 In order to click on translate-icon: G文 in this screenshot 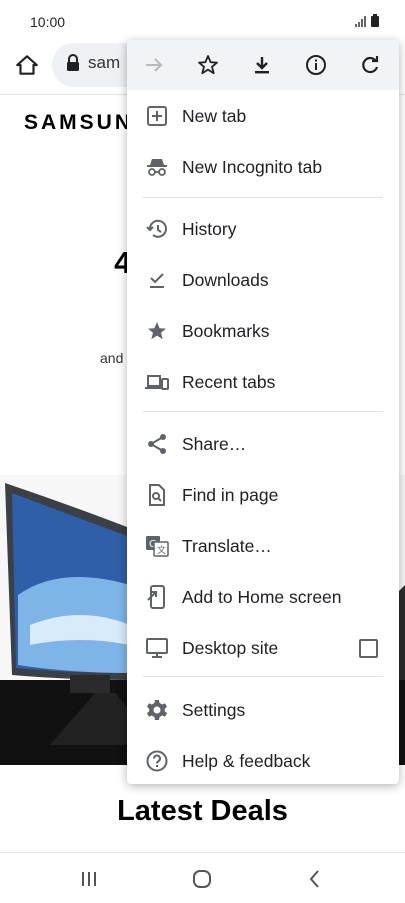, I will do `click(157, 546)`.